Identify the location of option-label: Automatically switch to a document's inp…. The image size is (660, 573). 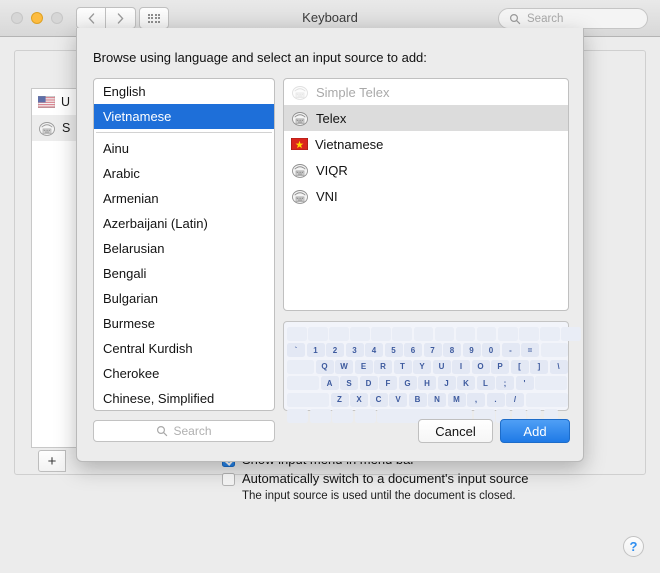
(385, 478).